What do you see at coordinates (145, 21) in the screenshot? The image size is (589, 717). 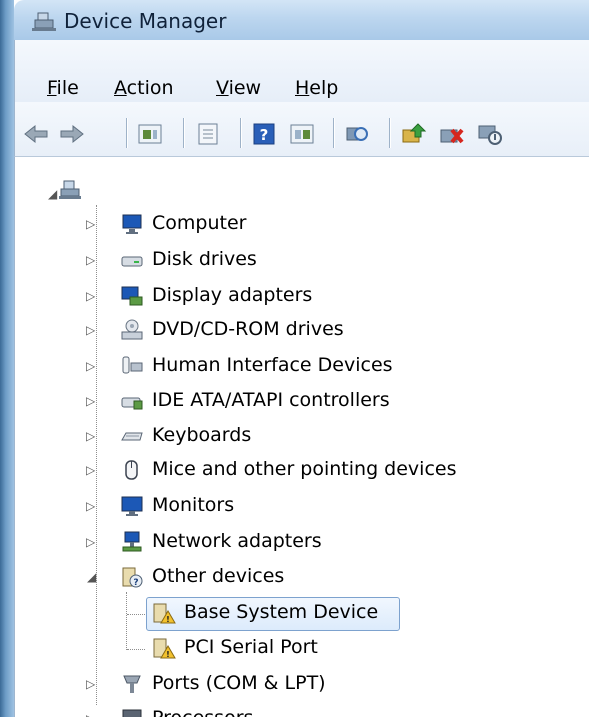 I see `window-title: Device Manager` at bounding box center [145, 21].